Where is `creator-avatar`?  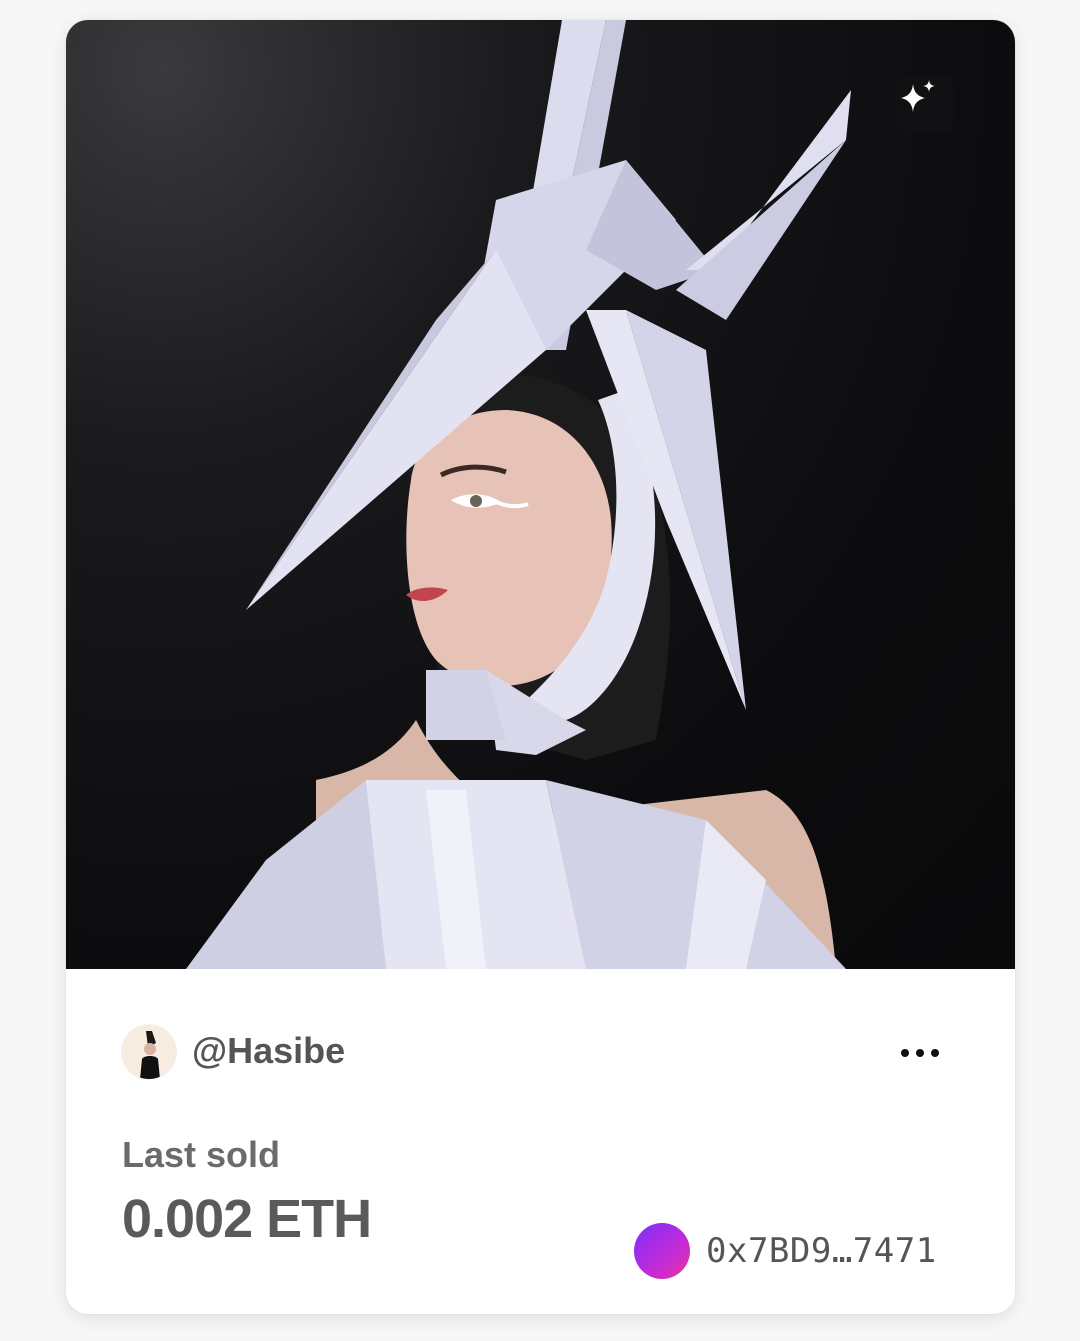
creator-avatar is located at coordinates (149, 1052).